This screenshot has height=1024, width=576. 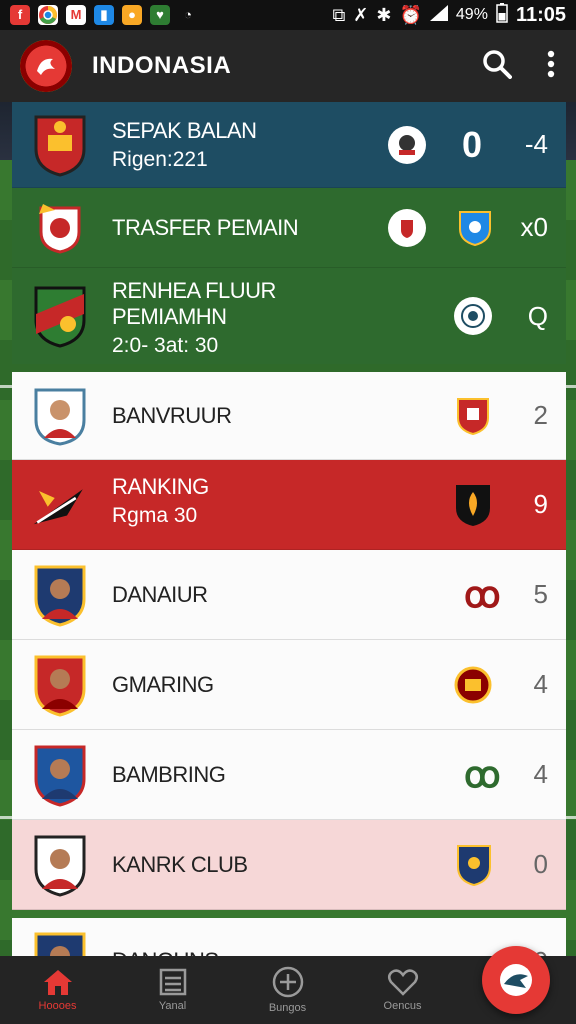 What do you see at coordinates (289, 145) in the screenshot?
I see `list-item: SEPAK BALAN Rigen:221 0 -4` at bounding box center [289, 145].